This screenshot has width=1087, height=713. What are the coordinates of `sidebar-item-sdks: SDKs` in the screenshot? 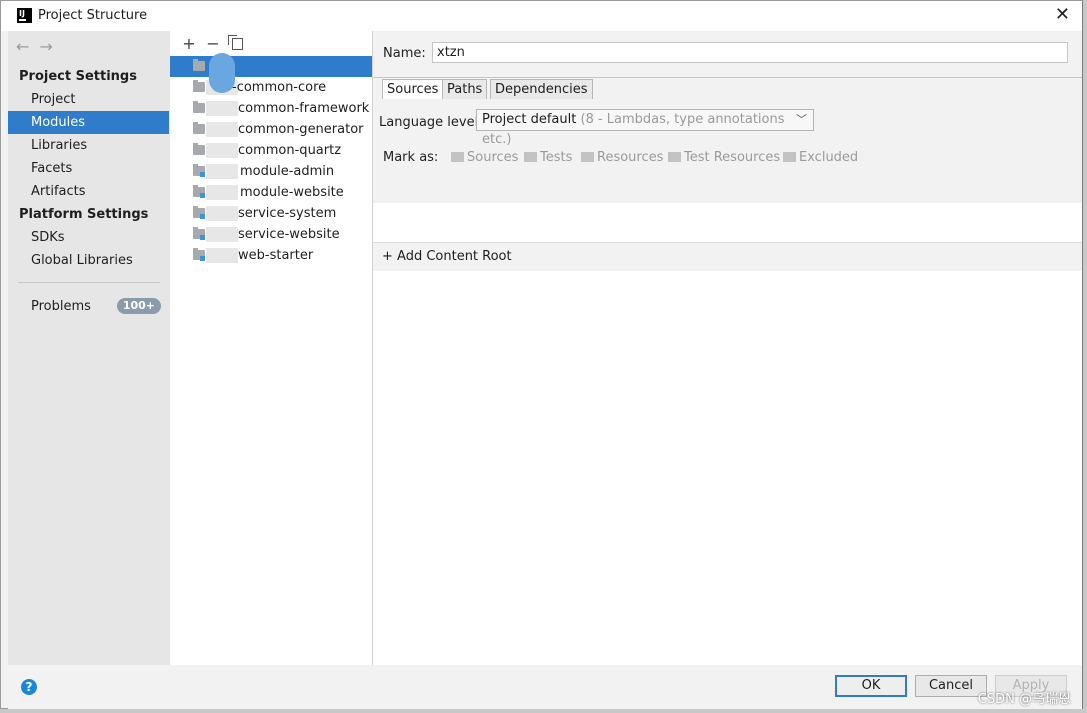 It's located at (88, 237).